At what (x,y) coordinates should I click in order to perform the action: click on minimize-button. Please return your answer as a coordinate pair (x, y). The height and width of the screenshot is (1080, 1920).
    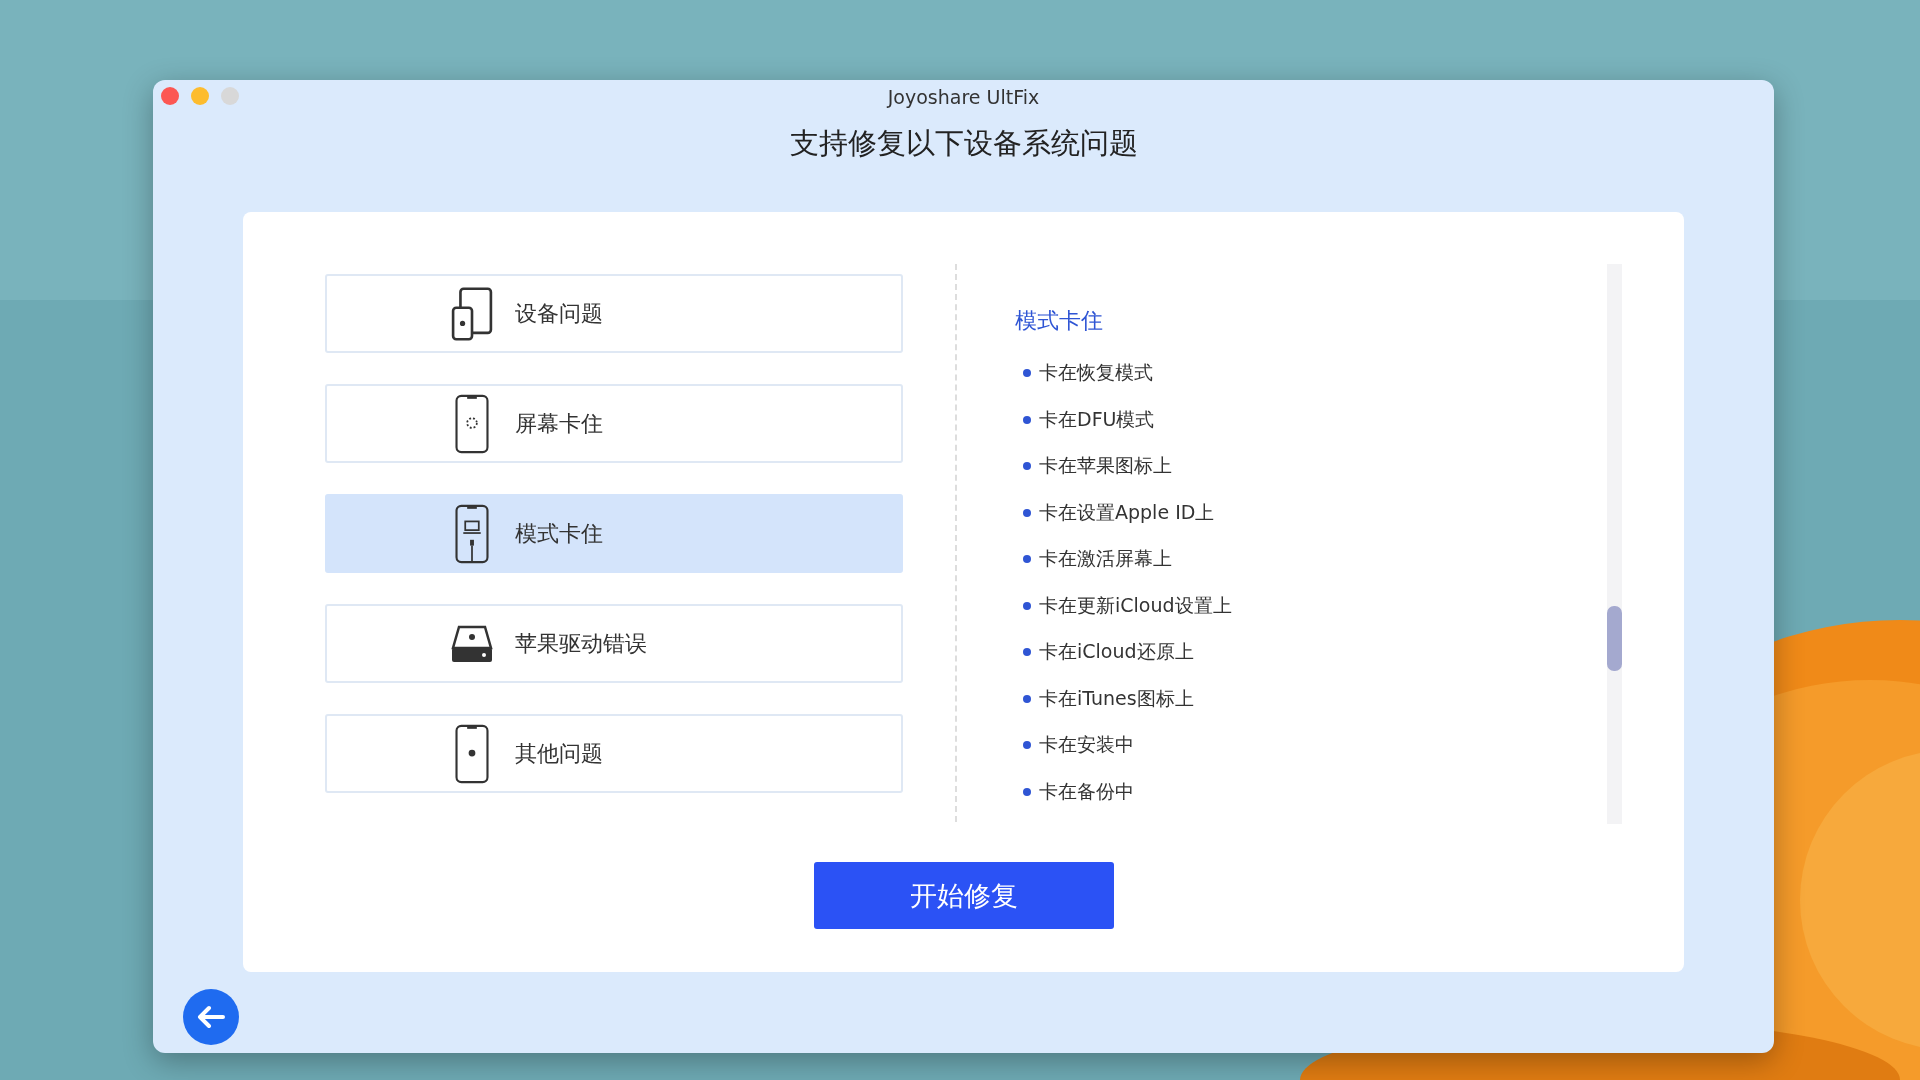
    Looking at the image, I should click on (200, 96).